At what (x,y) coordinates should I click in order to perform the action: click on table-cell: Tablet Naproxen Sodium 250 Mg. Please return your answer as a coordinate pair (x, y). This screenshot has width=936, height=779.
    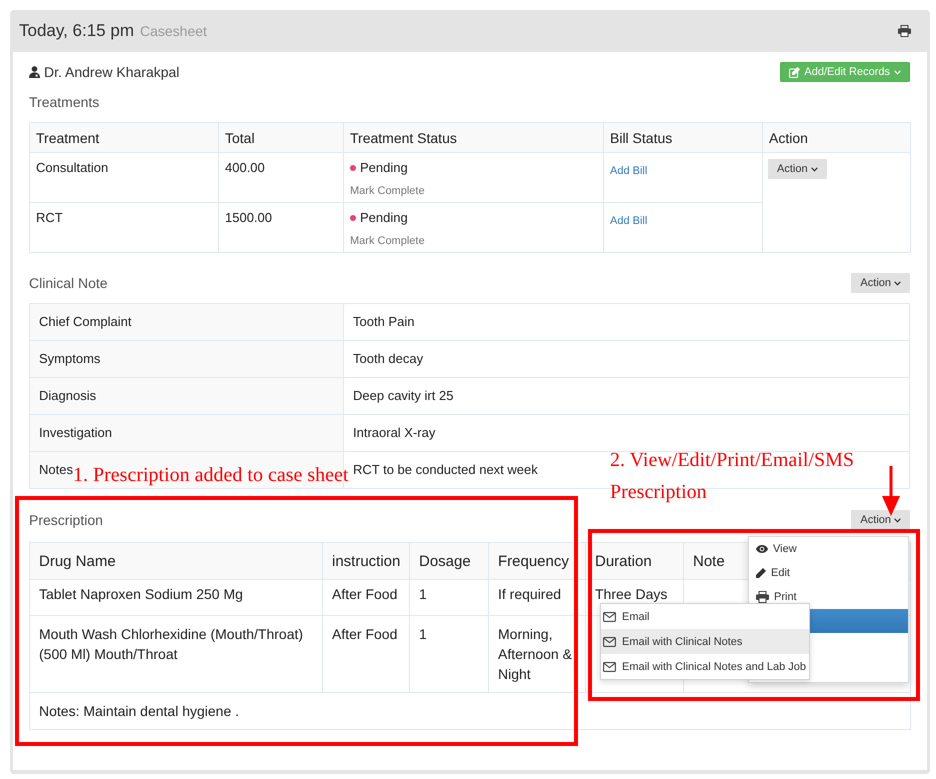
    Looking at the image, I should click on (176, 598).